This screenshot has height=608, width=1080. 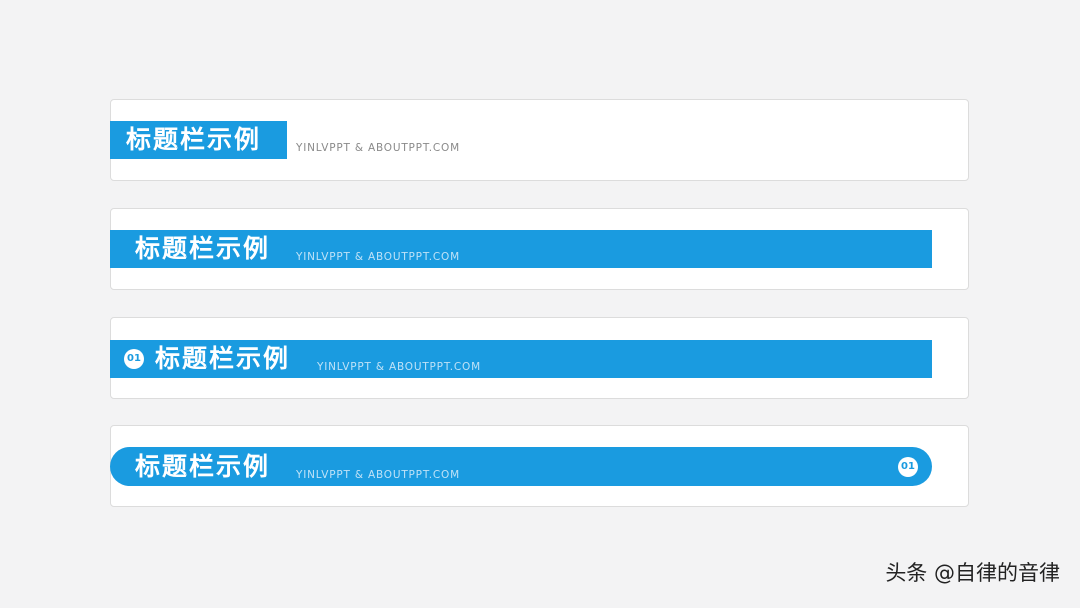 What do you see at coordinates (539, 358) in the screenshot?
I see `title-bar-example-3: 01 标题栏示例 YINLVPPT & ABOUTPPT.COM` at bounding box center [539, 358].